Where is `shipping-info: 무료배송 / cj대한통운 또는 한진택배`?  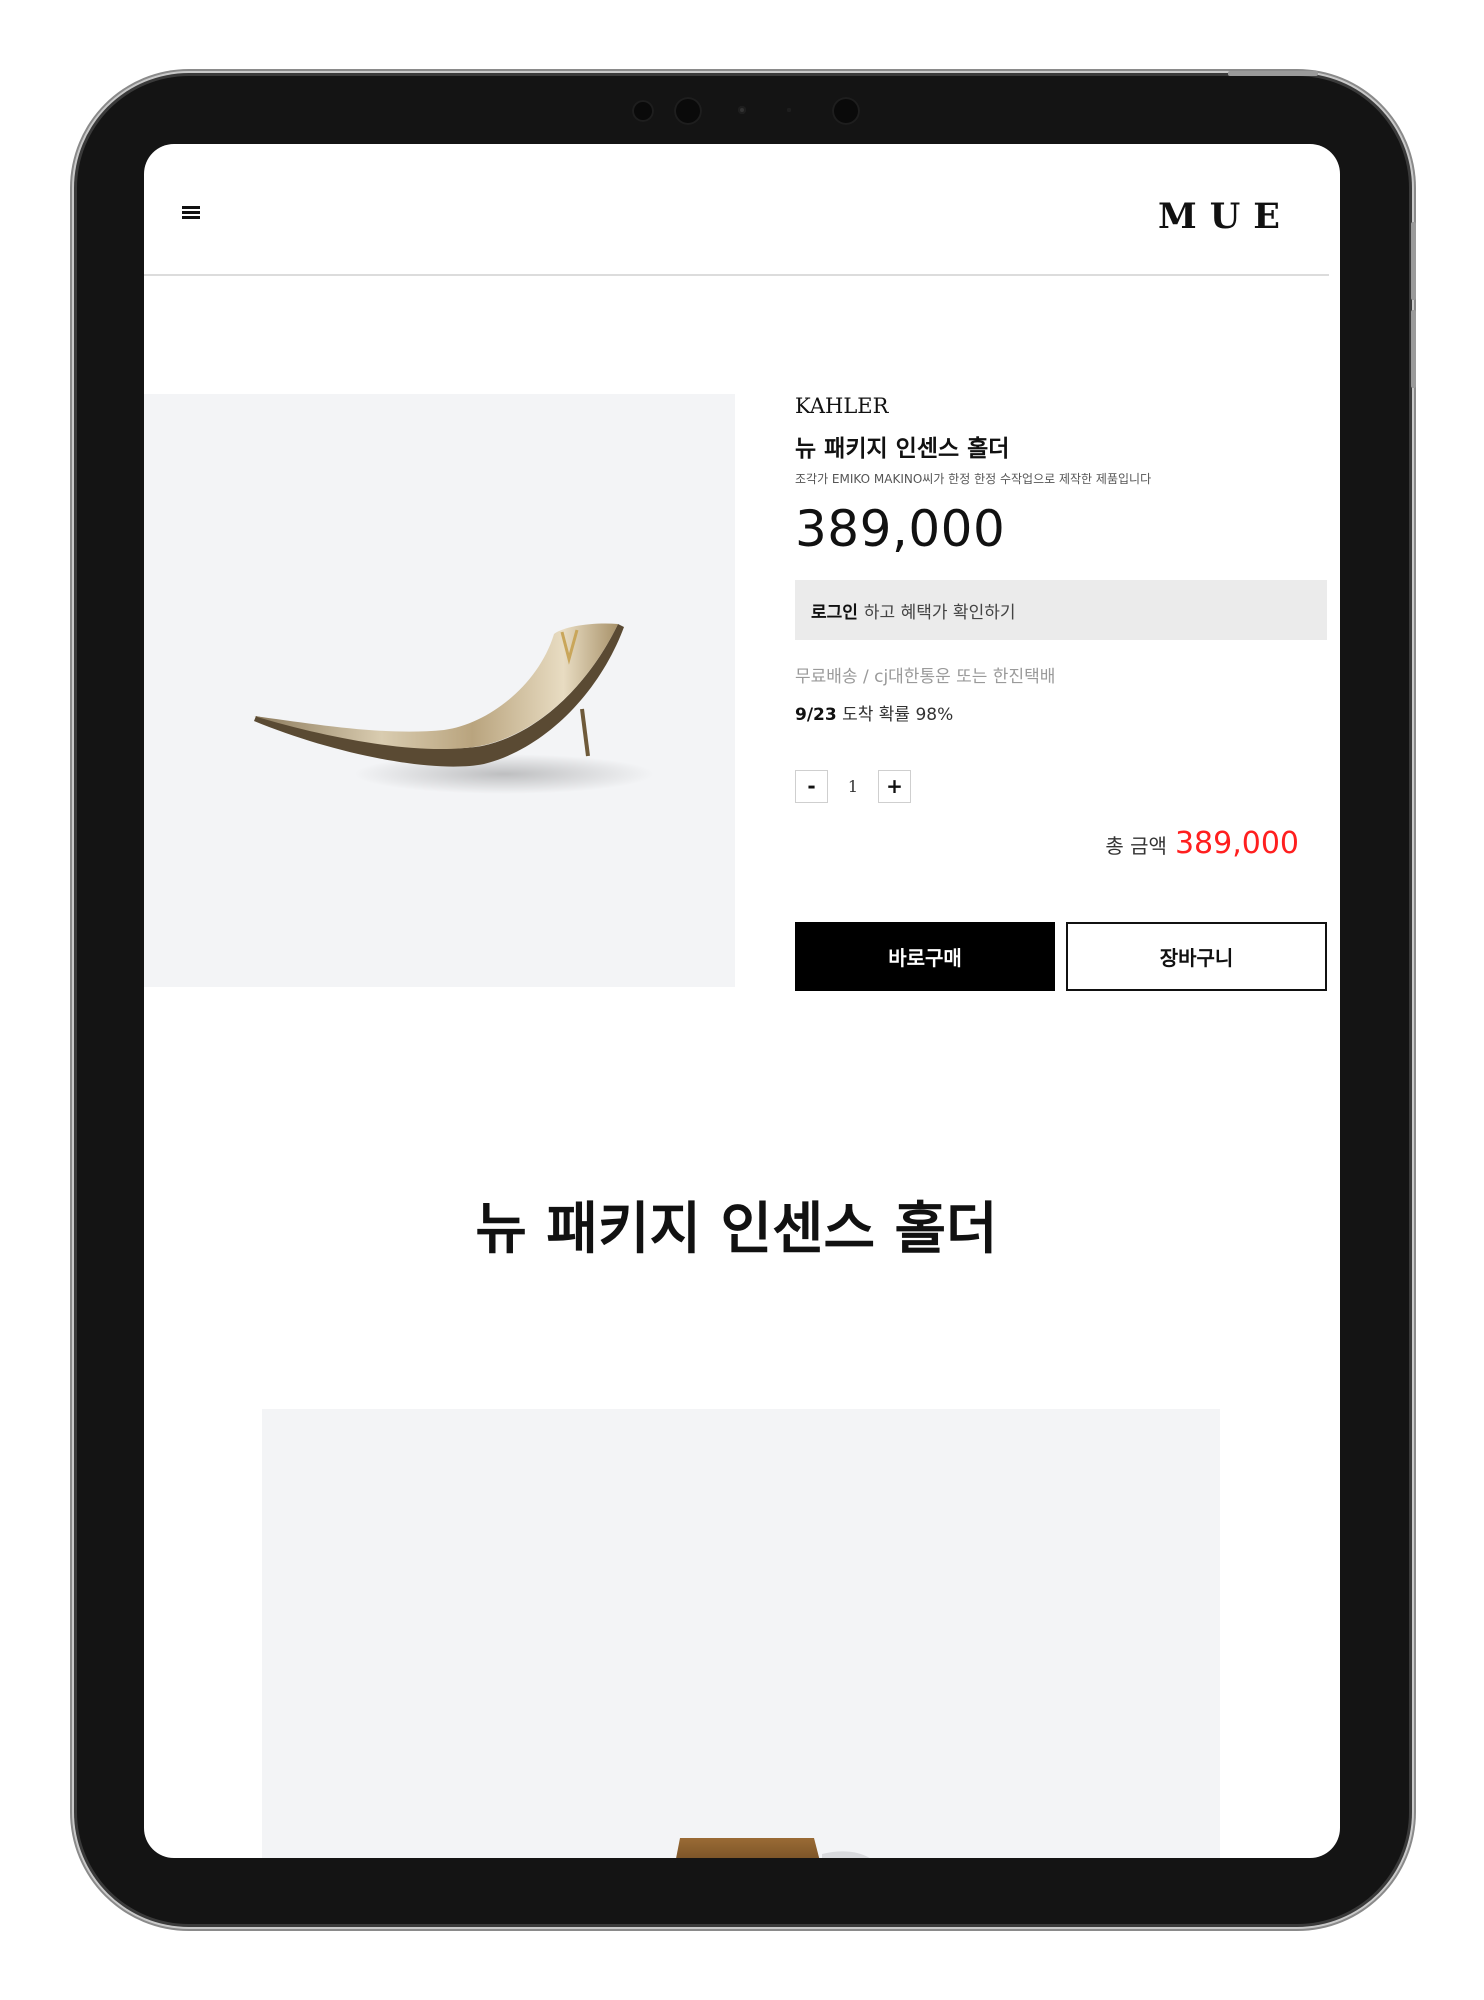 shipping-info: 무료배송 / cj대한통운 또는 한진택배 is located at coordinates (925, 677).